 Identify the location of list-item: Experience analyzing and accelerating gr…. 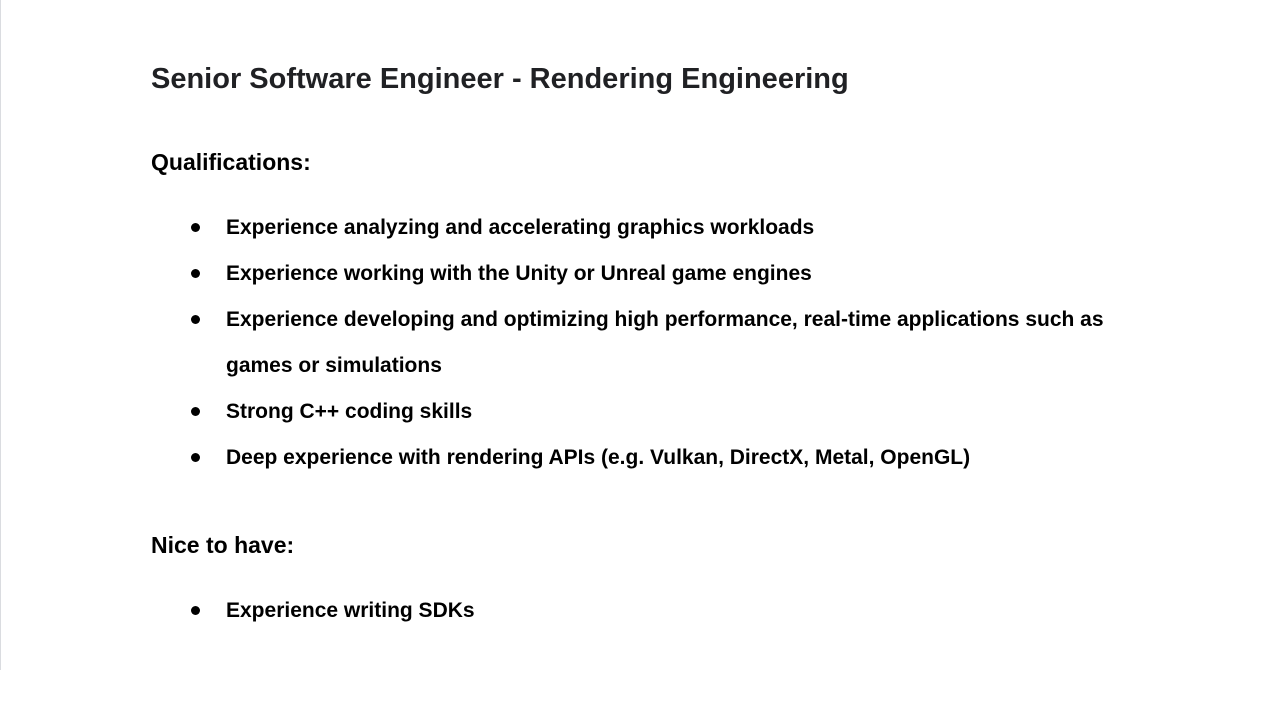
(651, 228).